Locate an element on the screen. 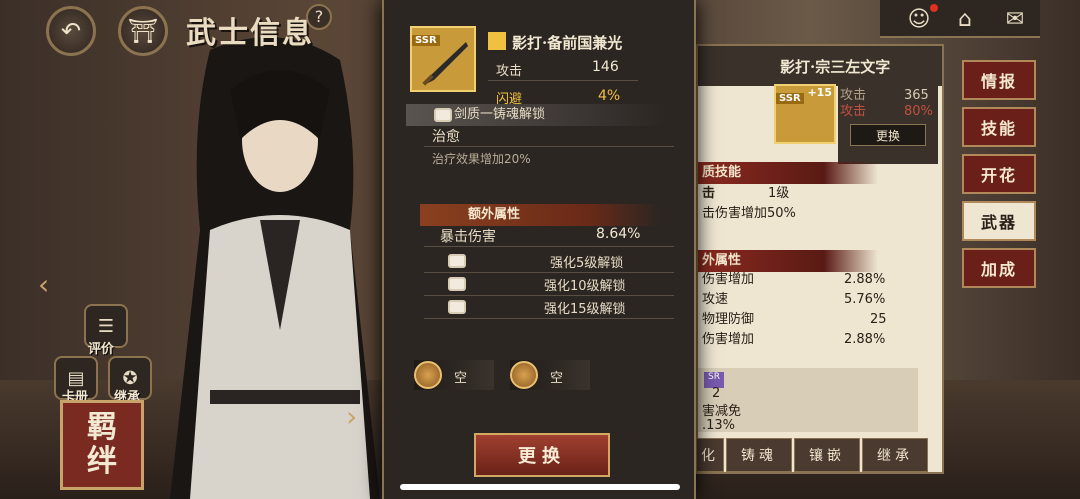  skill-divider is located at coordinates (549, 146).